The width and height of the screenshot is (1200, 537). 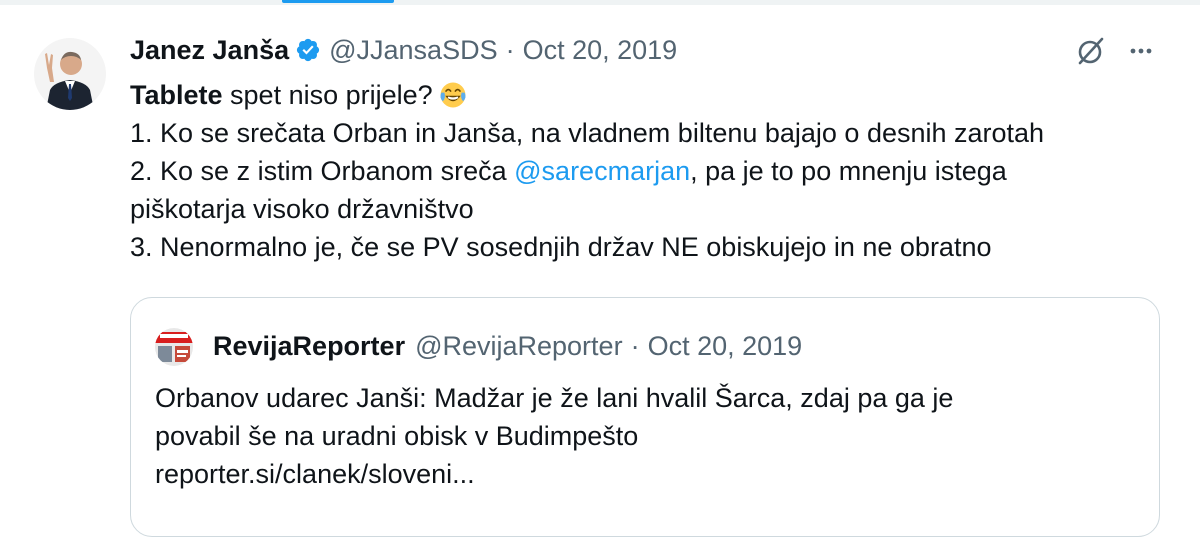 I want to click on tweet-line-3-before: 2. Ko se z istim Orbanom sreča, so click(x=322, y=171).